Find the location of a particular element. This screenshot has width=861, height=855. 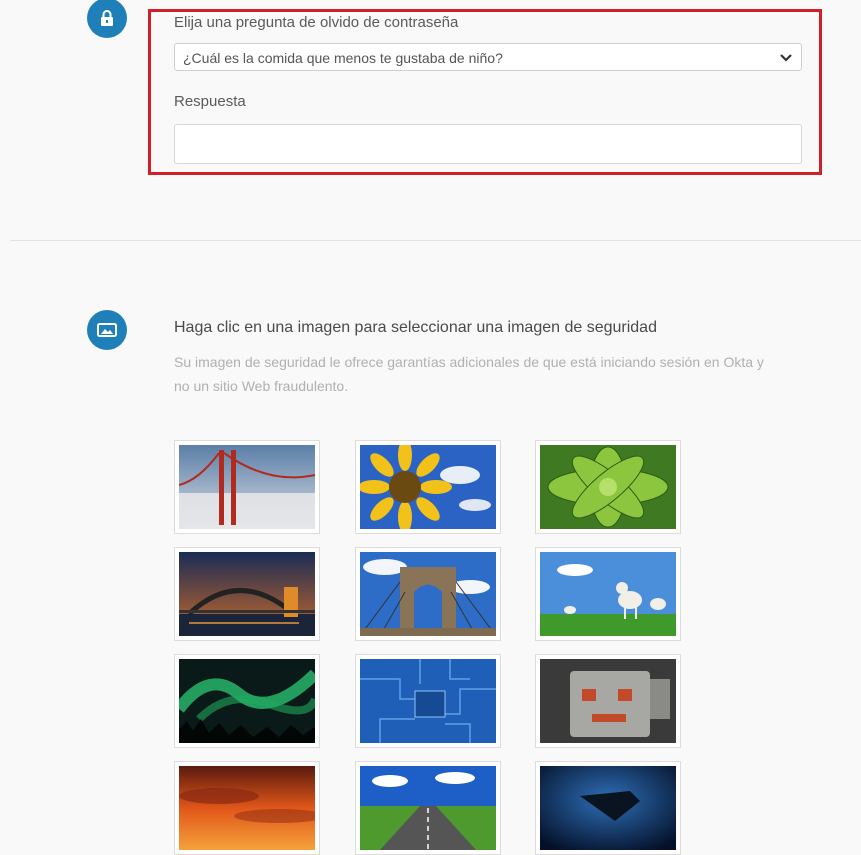

security-image-succulent-plant is located at coordinates (608, 487).